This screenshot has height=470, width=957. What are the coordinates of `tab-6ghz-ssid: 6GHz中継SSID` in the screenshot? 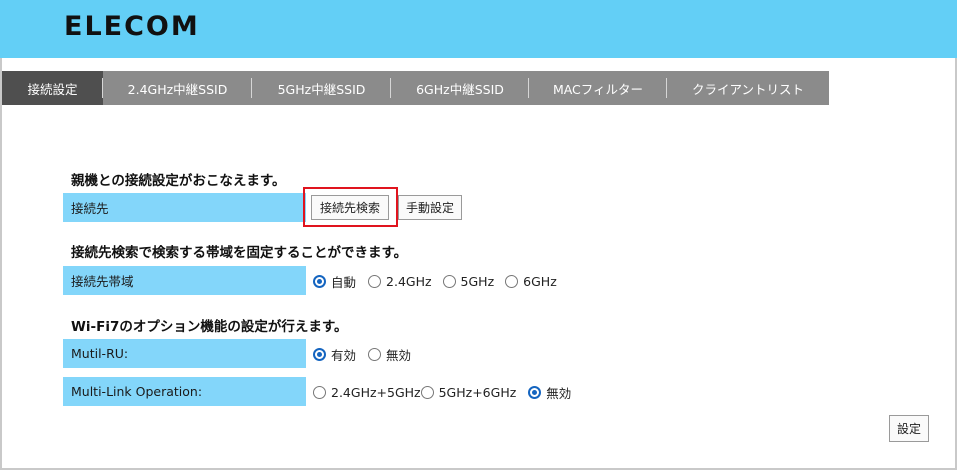 It's located at (460, 88).